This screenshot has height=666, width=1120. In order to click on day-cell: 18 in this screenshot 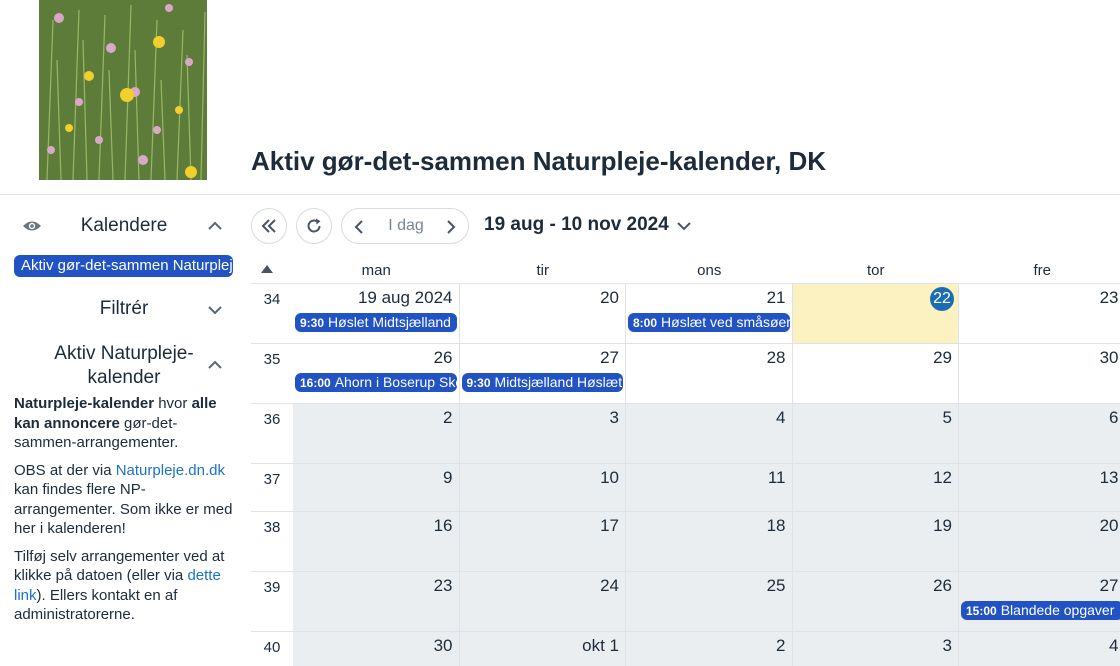, I will do `click(709, 542)`.